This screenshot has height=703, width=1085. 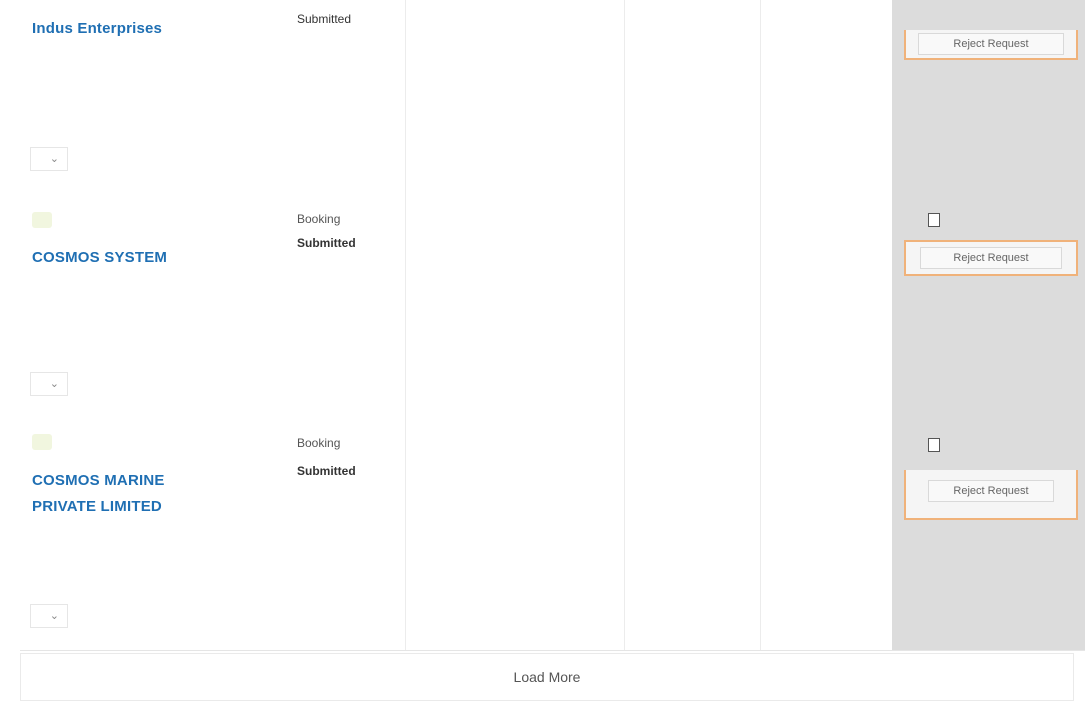 I want to click on table-bottom-divider, so click(x=552, y=650).